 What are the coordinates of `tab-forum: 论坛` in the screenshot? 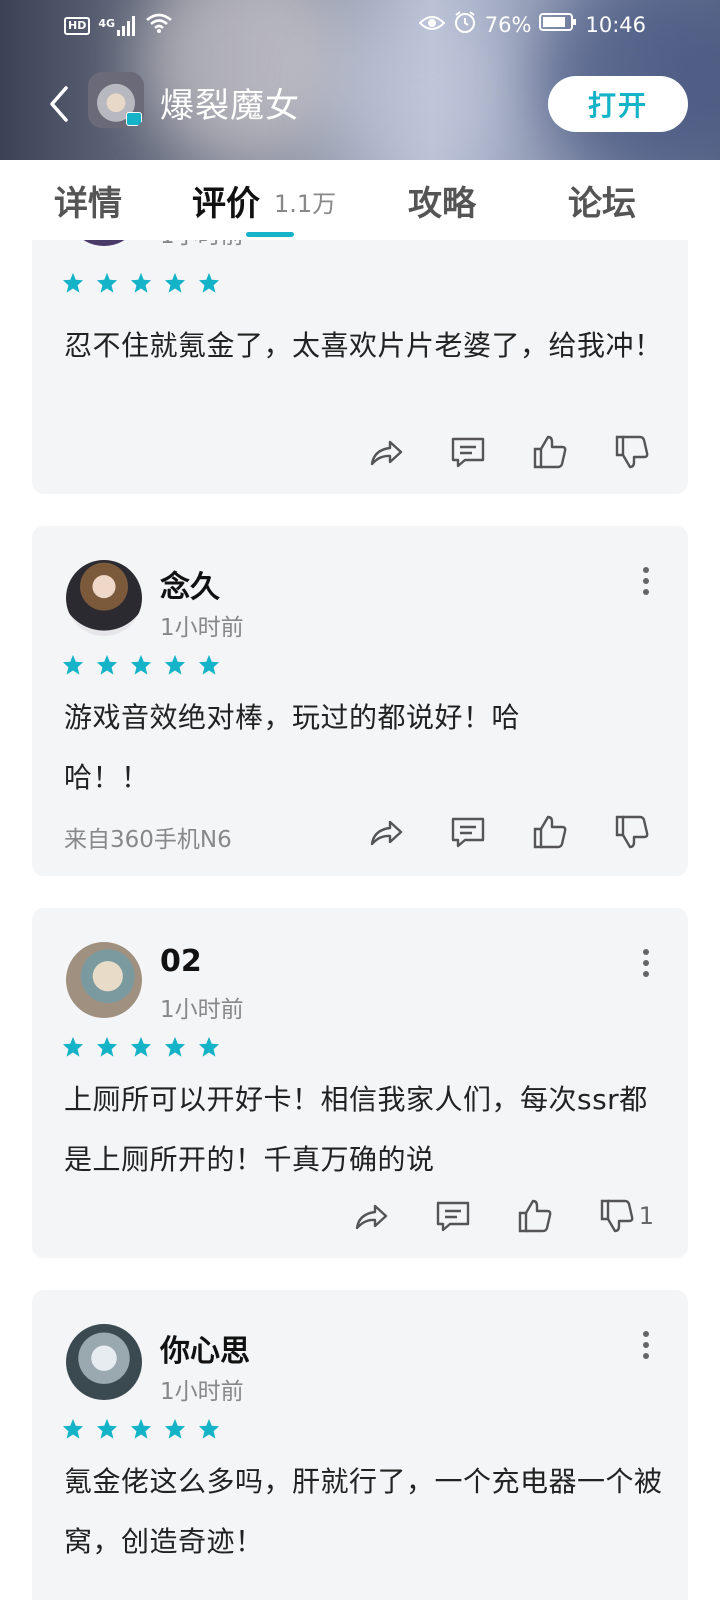 It's located at (602, 200).